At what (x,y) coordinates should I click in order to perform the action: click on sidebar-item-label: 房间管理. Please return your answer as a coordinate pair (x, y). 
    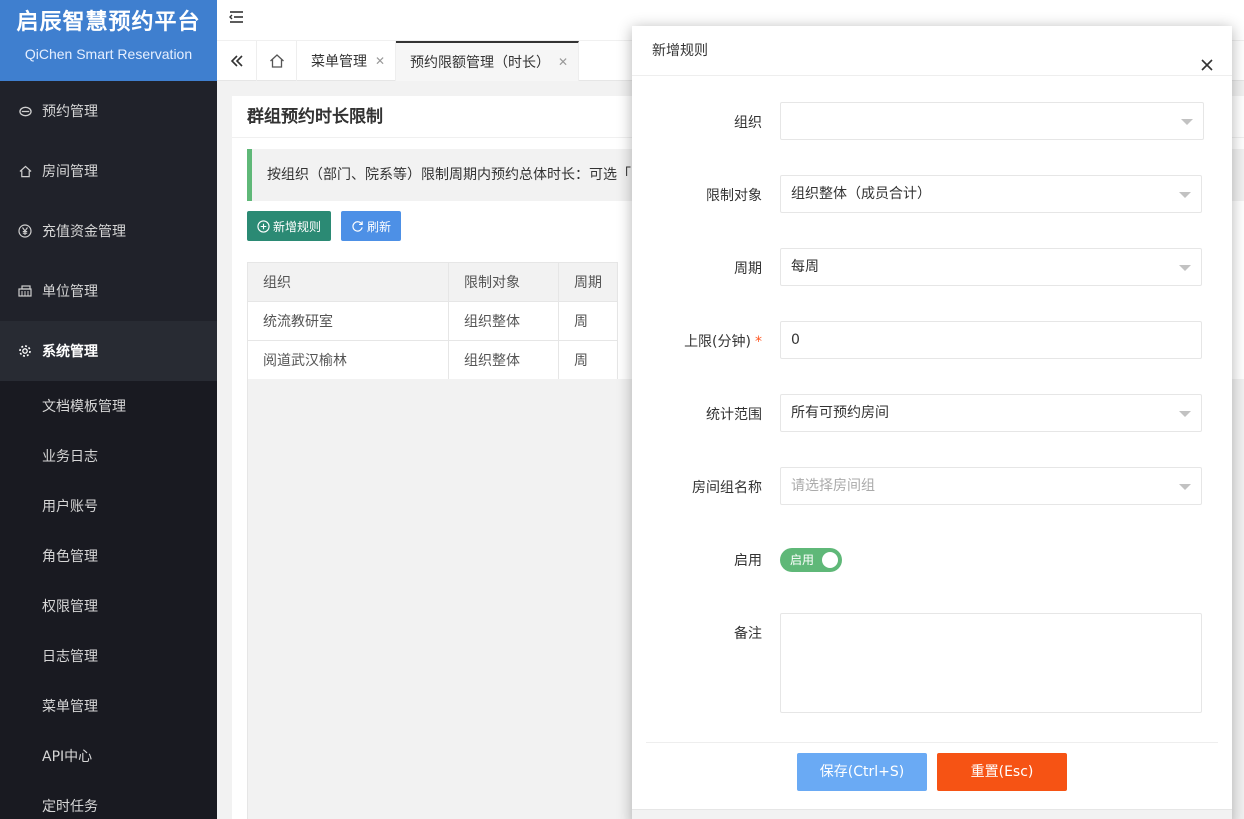
    Looking at the image, I should click on (70, 172).